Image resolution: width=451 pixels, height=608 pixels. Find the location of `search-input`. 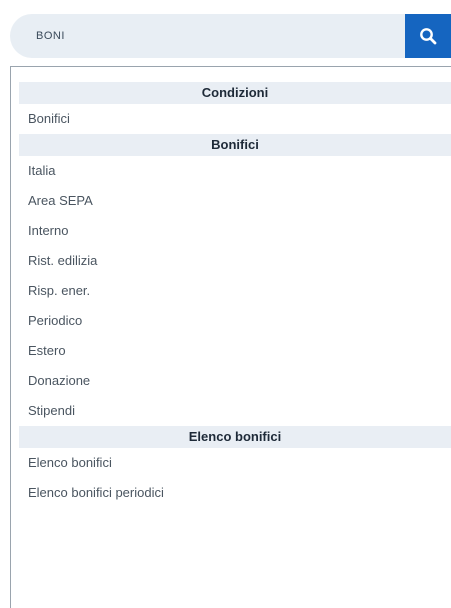

search-input is located at coordinates (216, 36).